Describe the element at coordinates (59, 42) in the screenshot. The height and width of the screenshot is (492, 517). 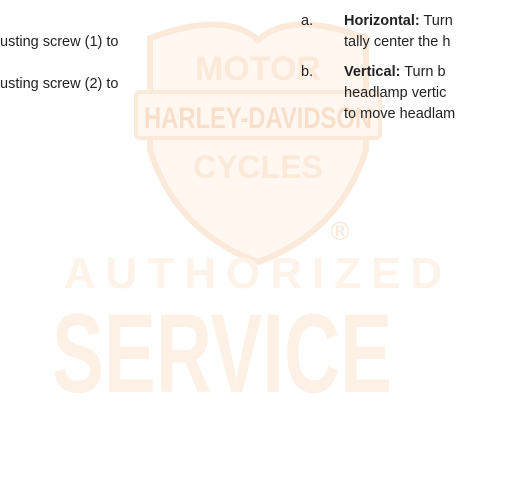
I see `left-line-1: usting screw (1) to` at that location.